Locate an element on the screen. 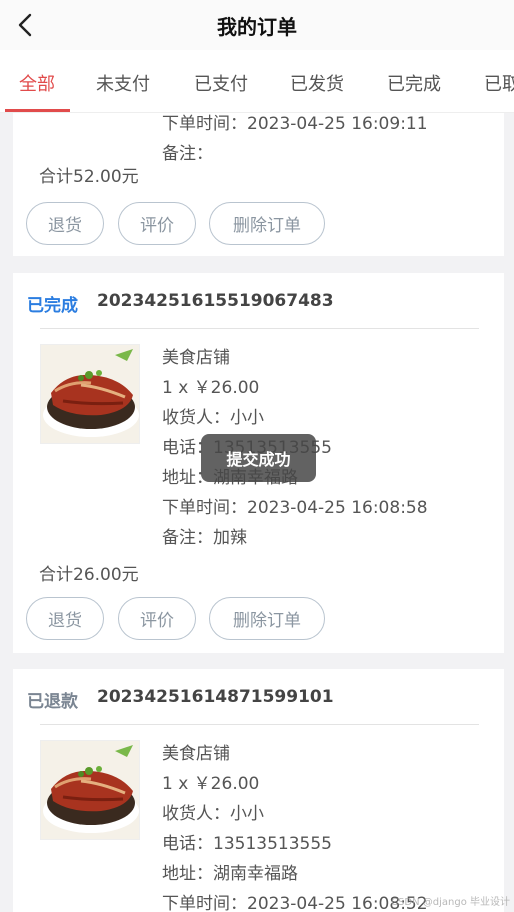 The width and height of the screenshot is (514, 912). address: 地址：湖南幸福路 is located at coordinates (230, 874).